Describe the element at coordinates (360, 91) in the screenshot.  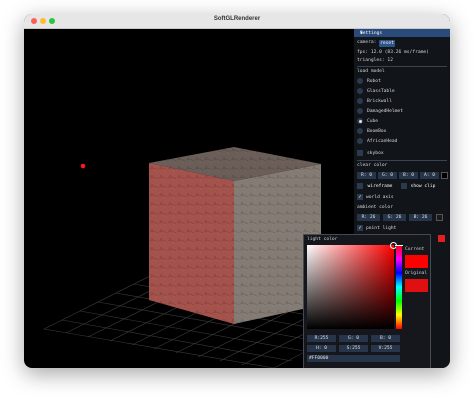
I see `model-radio-glasstable` at that location.